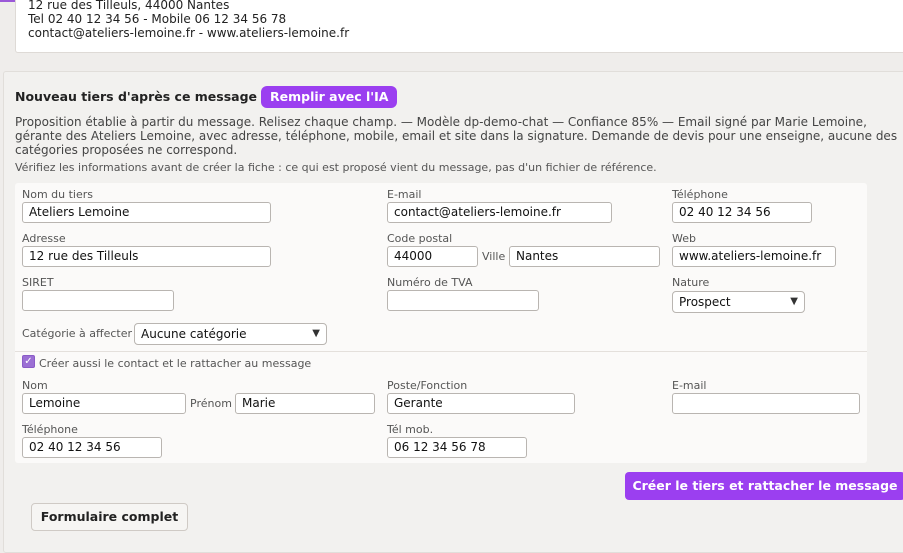 The image size is (903, 553). Describe the element at coordinates (211, 403) in the screenshot. I see `contact-firstname-label: Prénom` at that location.